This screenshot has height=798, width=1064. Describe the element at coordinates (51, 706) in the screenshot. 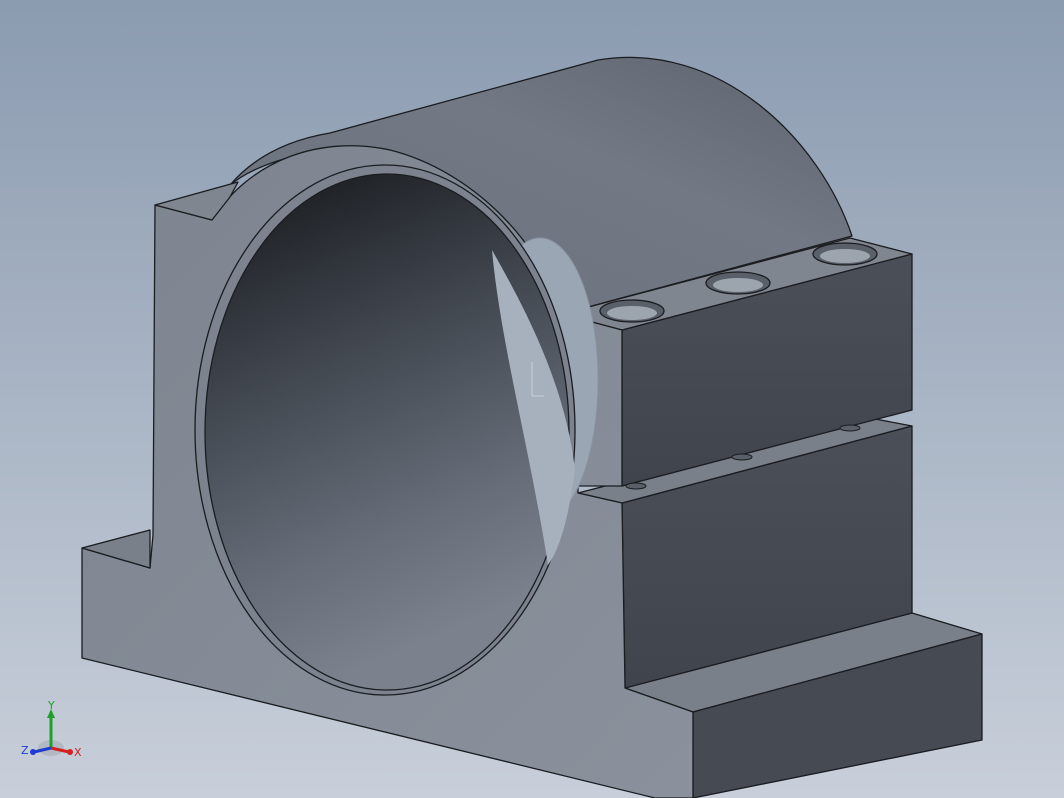

I see `y-axis-label: Y` at that location.